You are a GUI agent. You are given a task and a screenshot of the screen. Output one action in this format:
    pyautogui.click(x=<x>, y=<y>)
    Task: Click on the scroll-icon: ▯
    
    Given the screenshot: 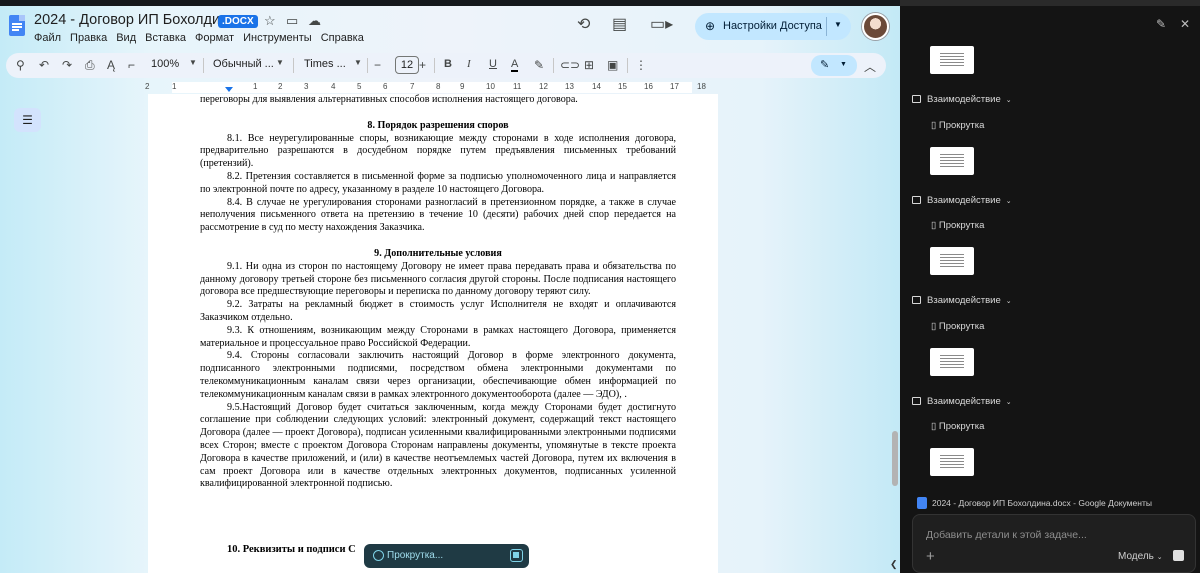 What is the action you would take?
    pyautogui.click(x=934, y=225)
    